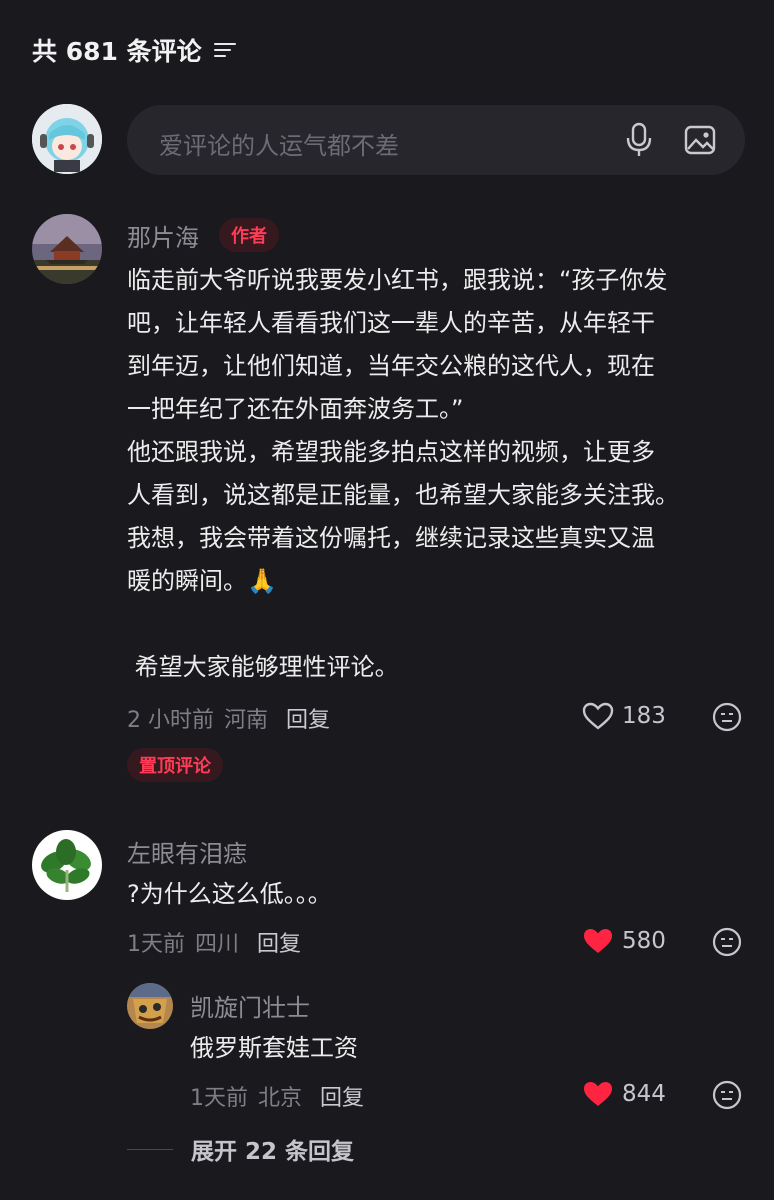 This screenshot has width=774, height=1200. I want to click on reply-text: 俄罗斯套娃工资, so click(274, 1048).